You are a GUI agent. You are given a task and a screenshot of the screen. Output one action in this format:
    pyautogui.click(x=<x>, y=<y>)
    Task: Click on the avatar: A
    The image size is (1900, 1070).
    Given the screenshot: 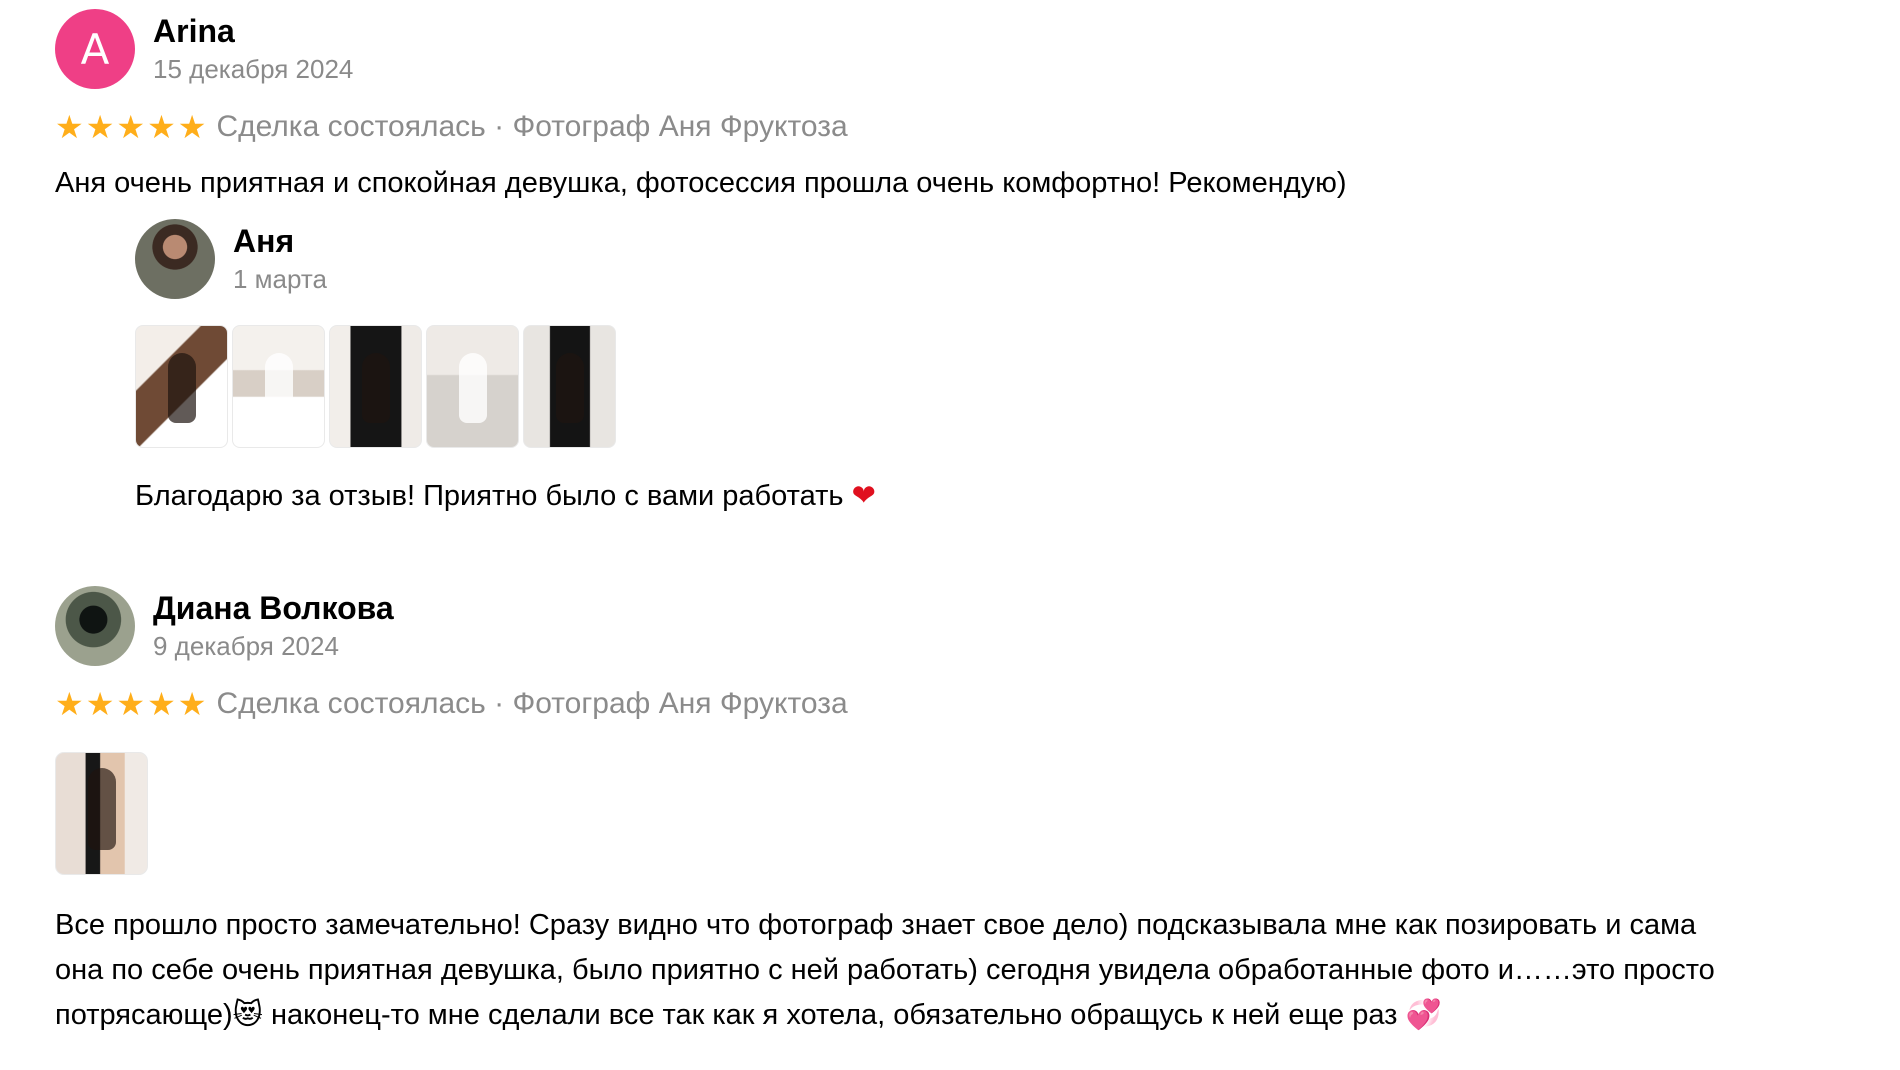 What is the action you would take?
    pyautogui.click(x=95, y=49)
    